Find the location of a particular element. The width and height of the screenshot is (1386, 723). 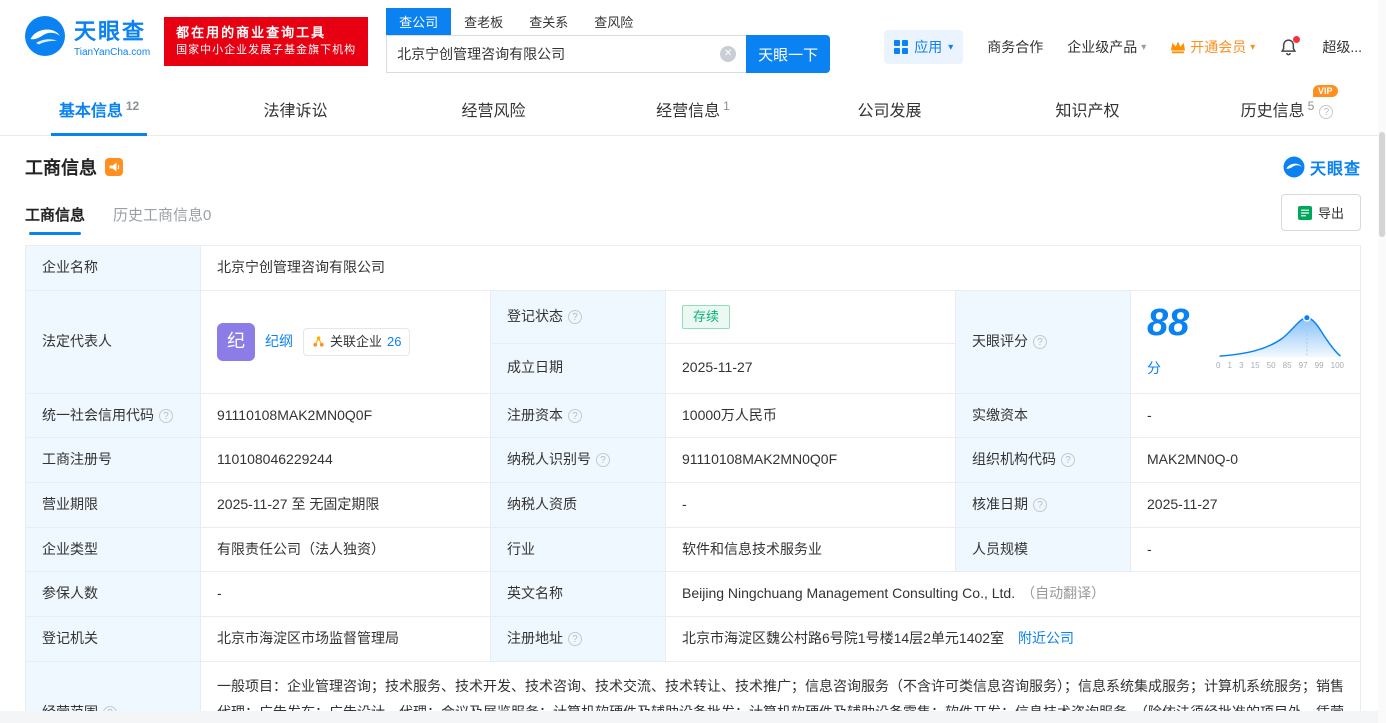

field-org-code-label: 组织机构代码? is located at coordinates (1043, 460).